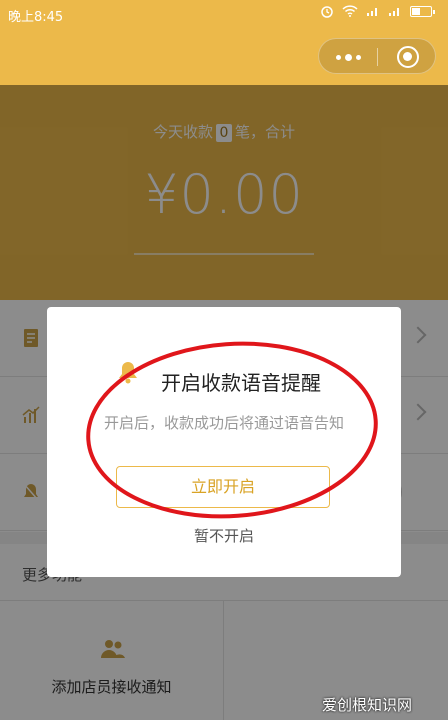 This screenshot has width=448, height=720. Describe the element at coordinates (241, 383) in the screenshot. I see `dialog-title: 开启收款语音提醒` at that location.